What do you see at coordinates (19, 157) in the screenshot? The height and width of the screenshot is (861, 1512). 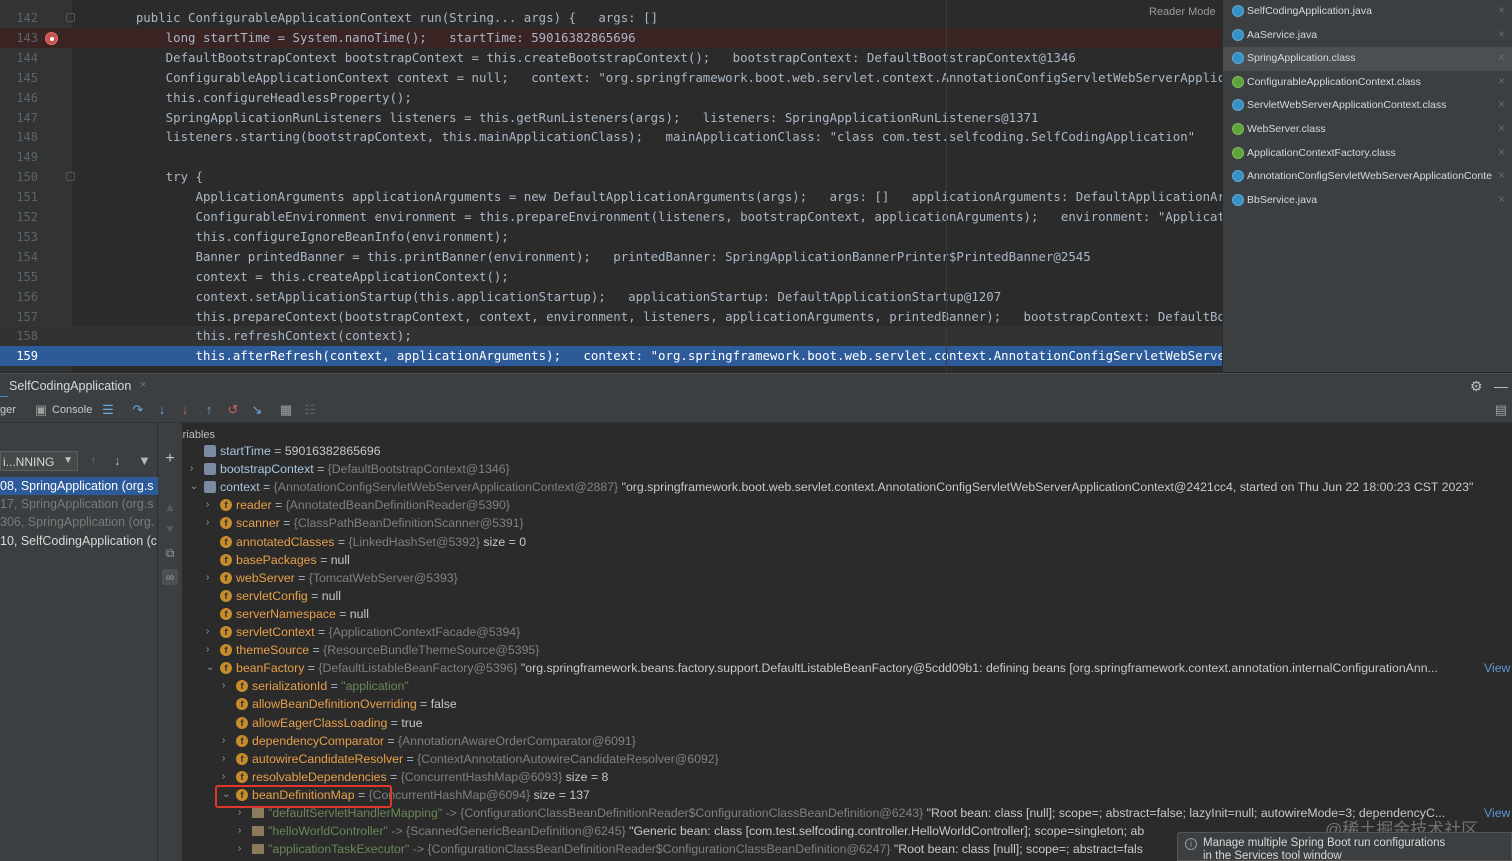 I see `line-number: 149` at bounding box center [19, 157].